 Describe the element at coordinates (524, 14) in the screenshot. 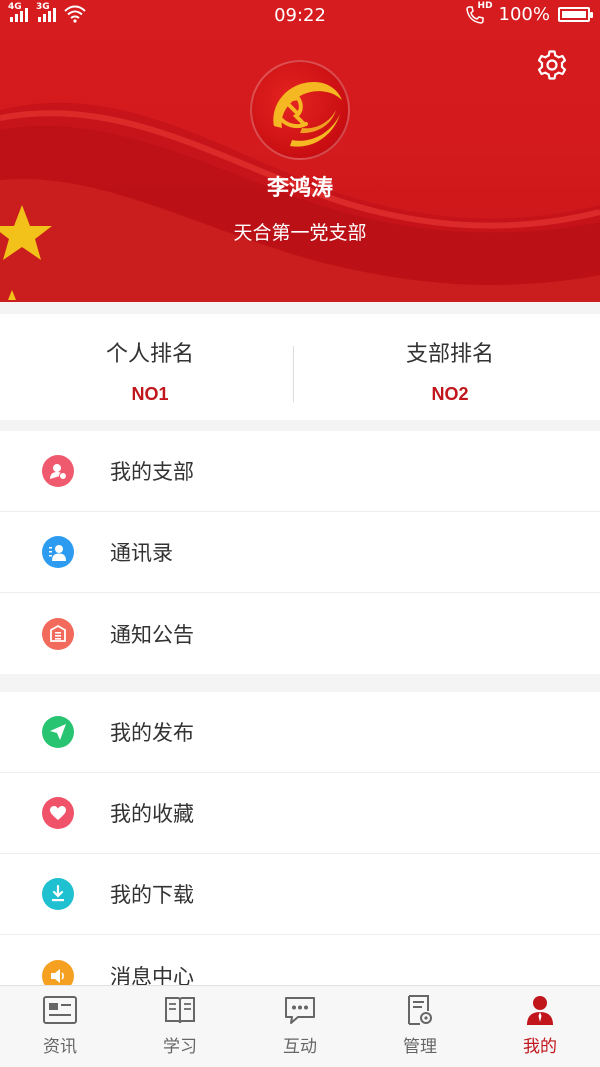

I see `battery-text: 100%` at that location.